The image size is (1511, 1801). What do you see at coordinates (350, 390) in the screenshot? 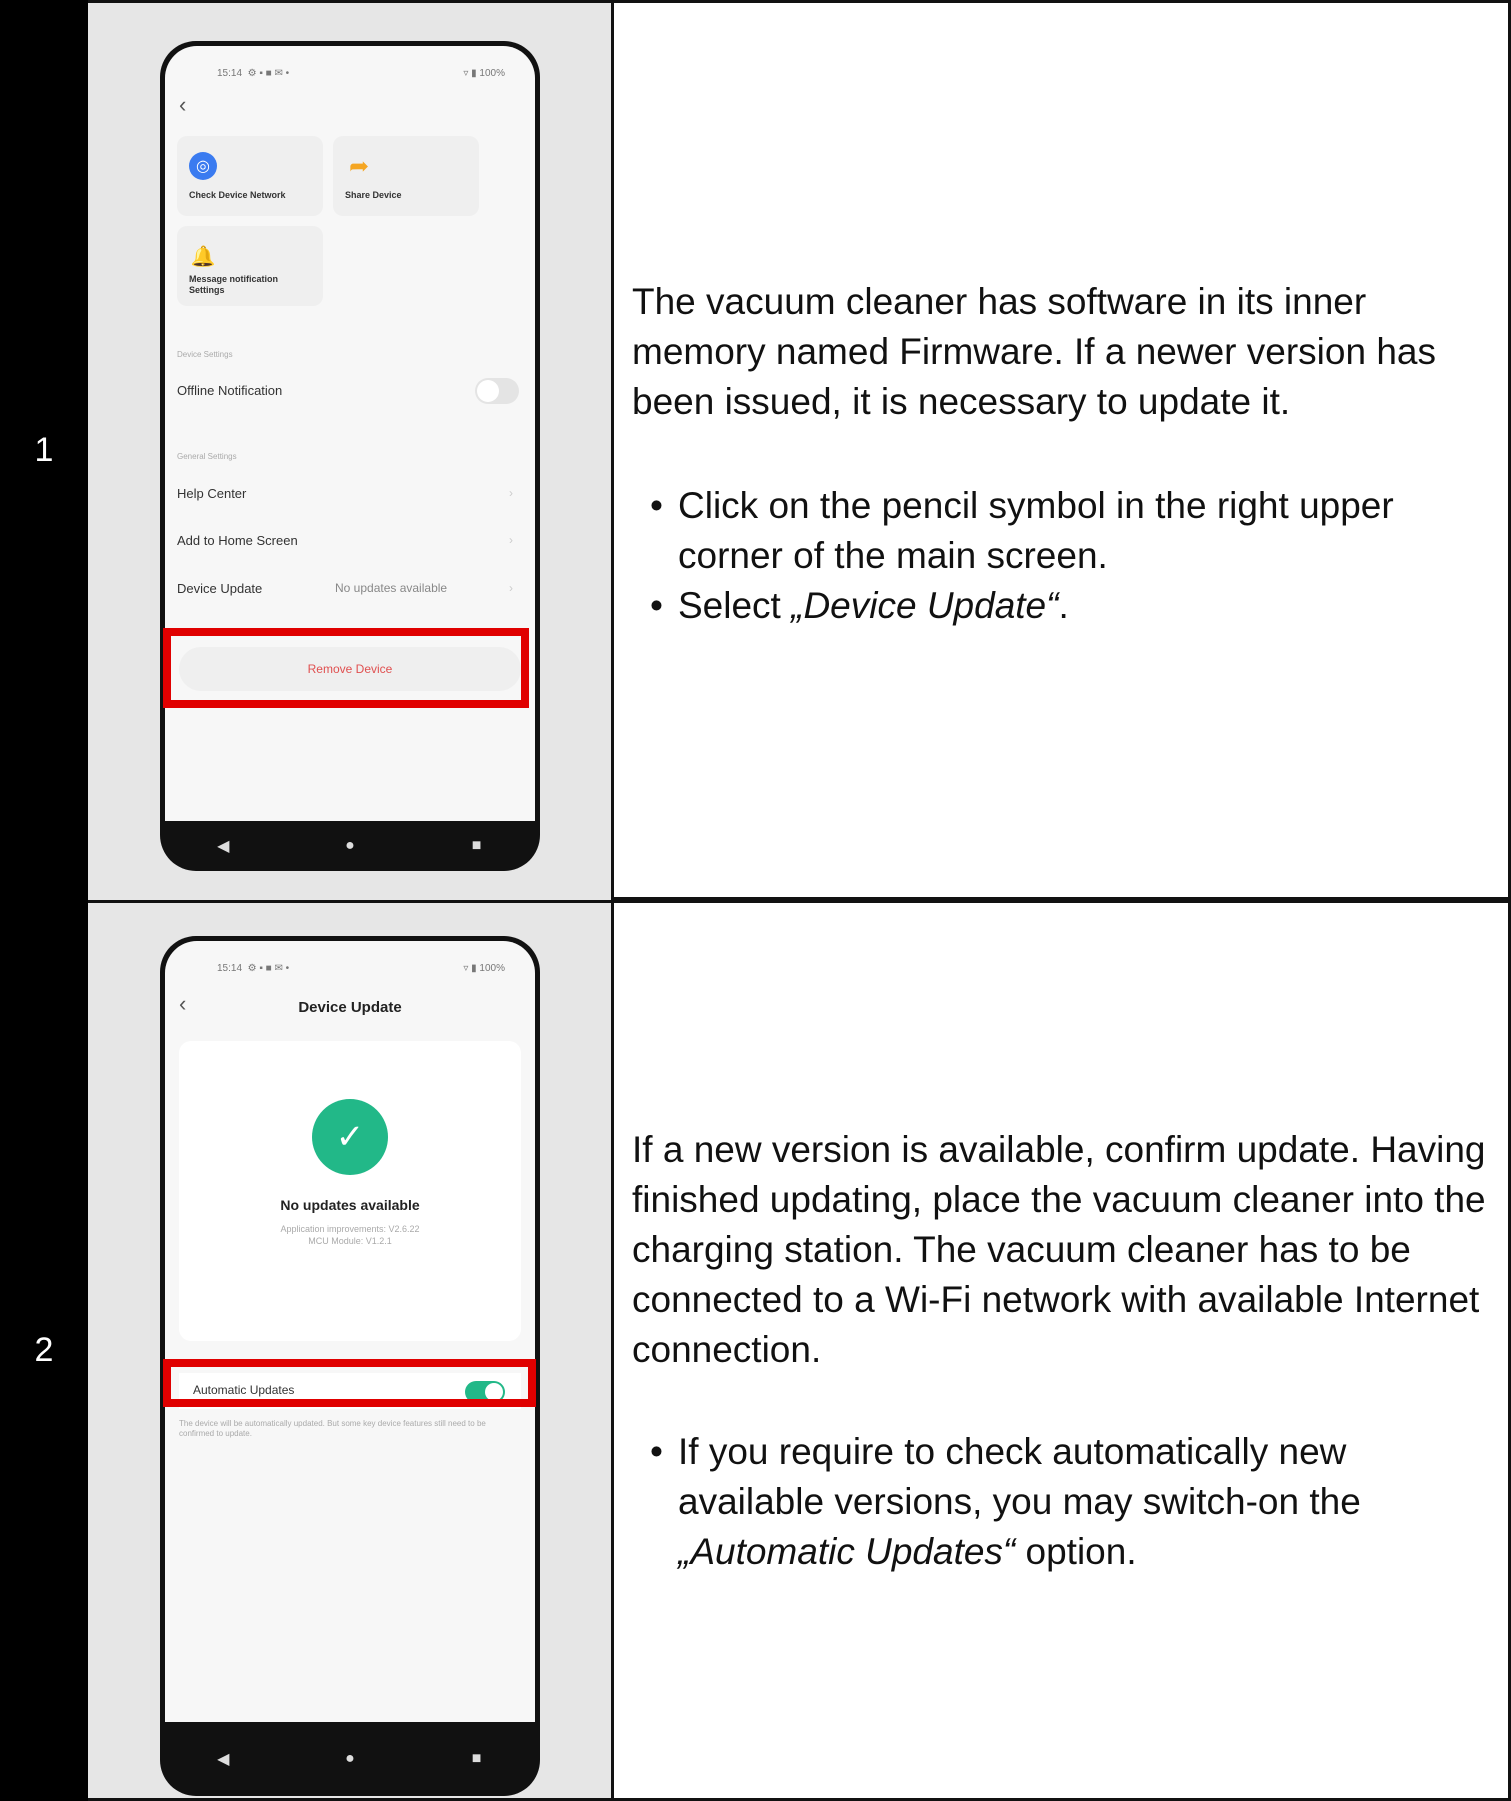
I see `offline-notification-row: Offline Notification` at bounding box center [350, 390].